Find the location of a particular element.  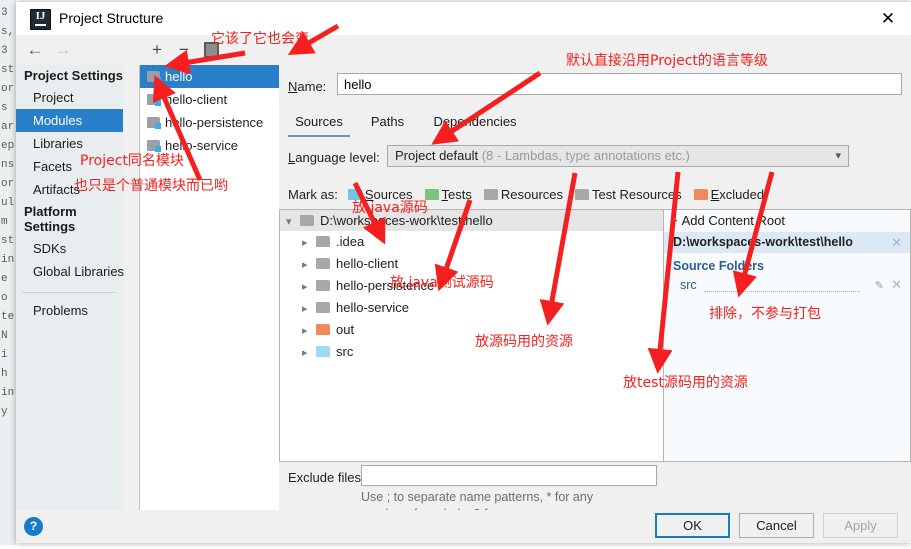

module-label: hello-persistence is located at coordinates (214, 122).